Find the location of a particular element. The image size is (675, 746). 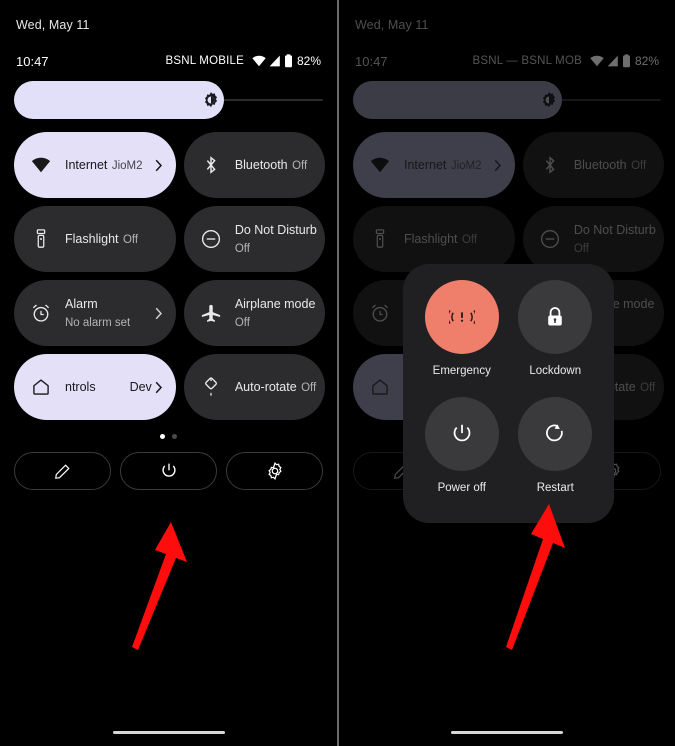

tile-device-controls: ntrols Dev is located at coordinates (95, 387).